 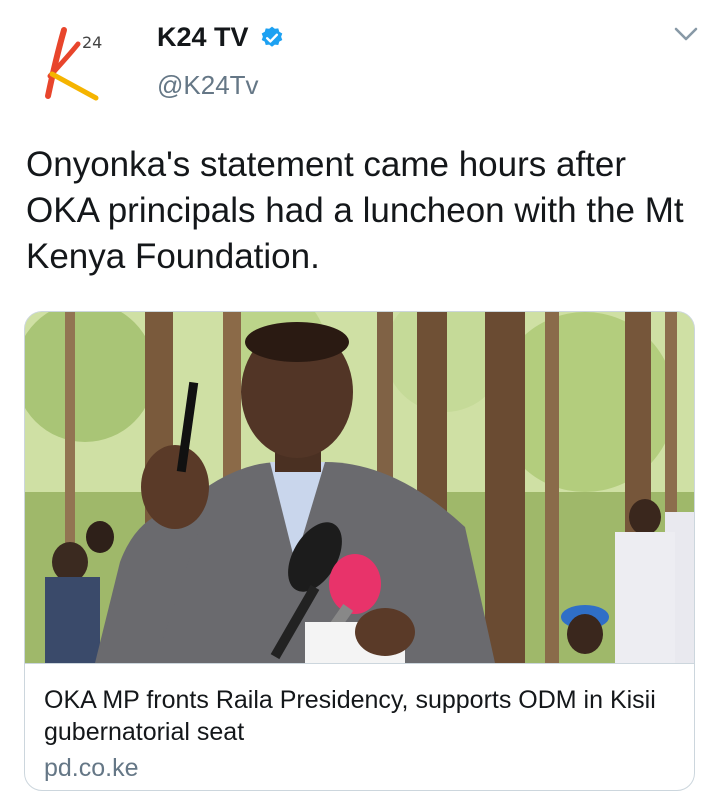 I want to click on k24-logo-icon: 24, so click(x=73, y=64).